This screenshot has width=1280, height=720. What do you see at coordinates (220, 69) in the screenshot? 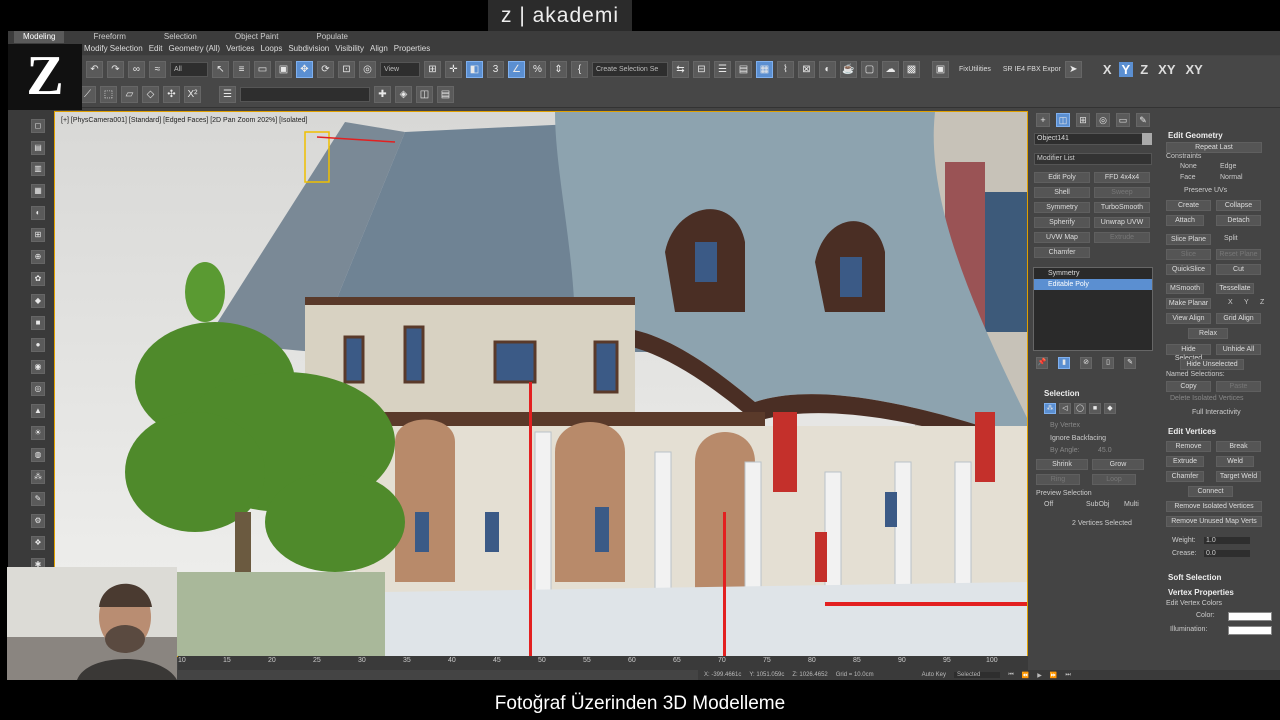
I see `select-object-icon: ↖` at bounding box center [220, 69].